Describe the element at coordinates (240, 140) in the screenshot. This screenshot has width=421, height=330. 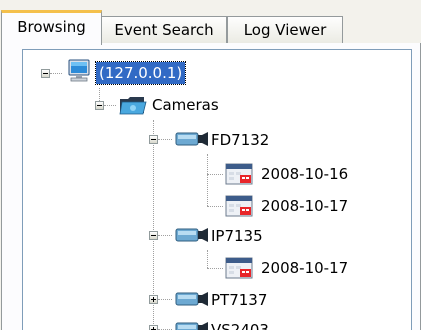
I see `tree-node-camera-fd7132: FD7132` at that location.